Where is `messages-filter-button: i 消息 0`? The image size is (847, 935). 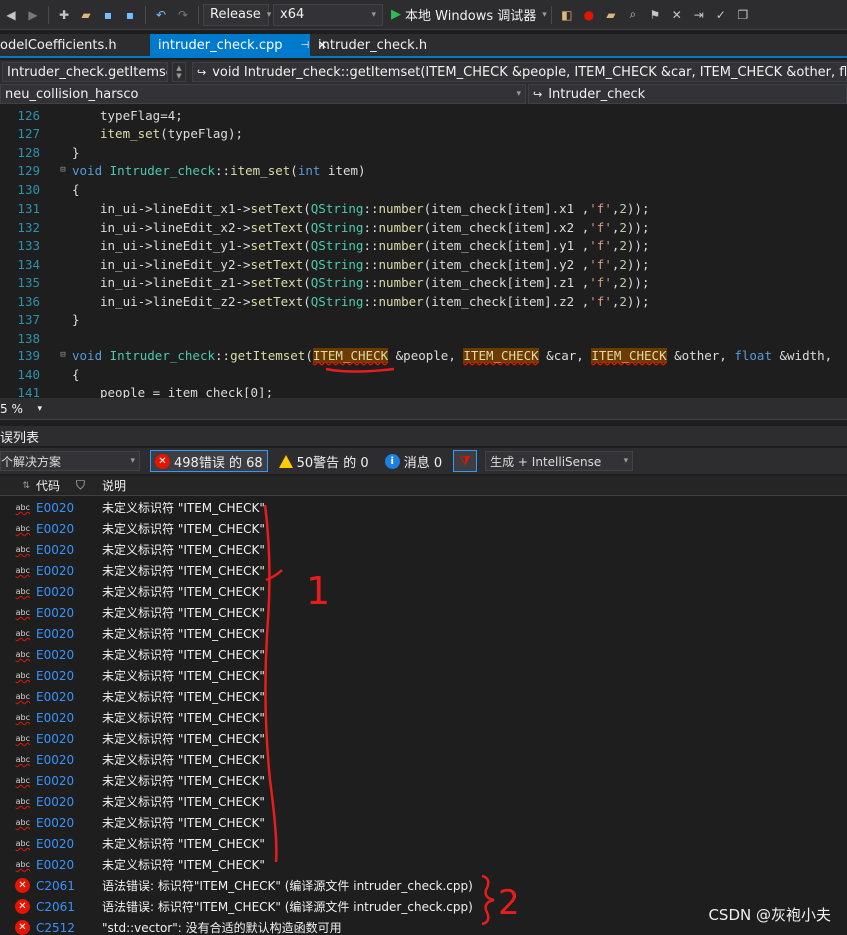 messages-filter-button: i 消息 0 is located at coordinates (413, 461).